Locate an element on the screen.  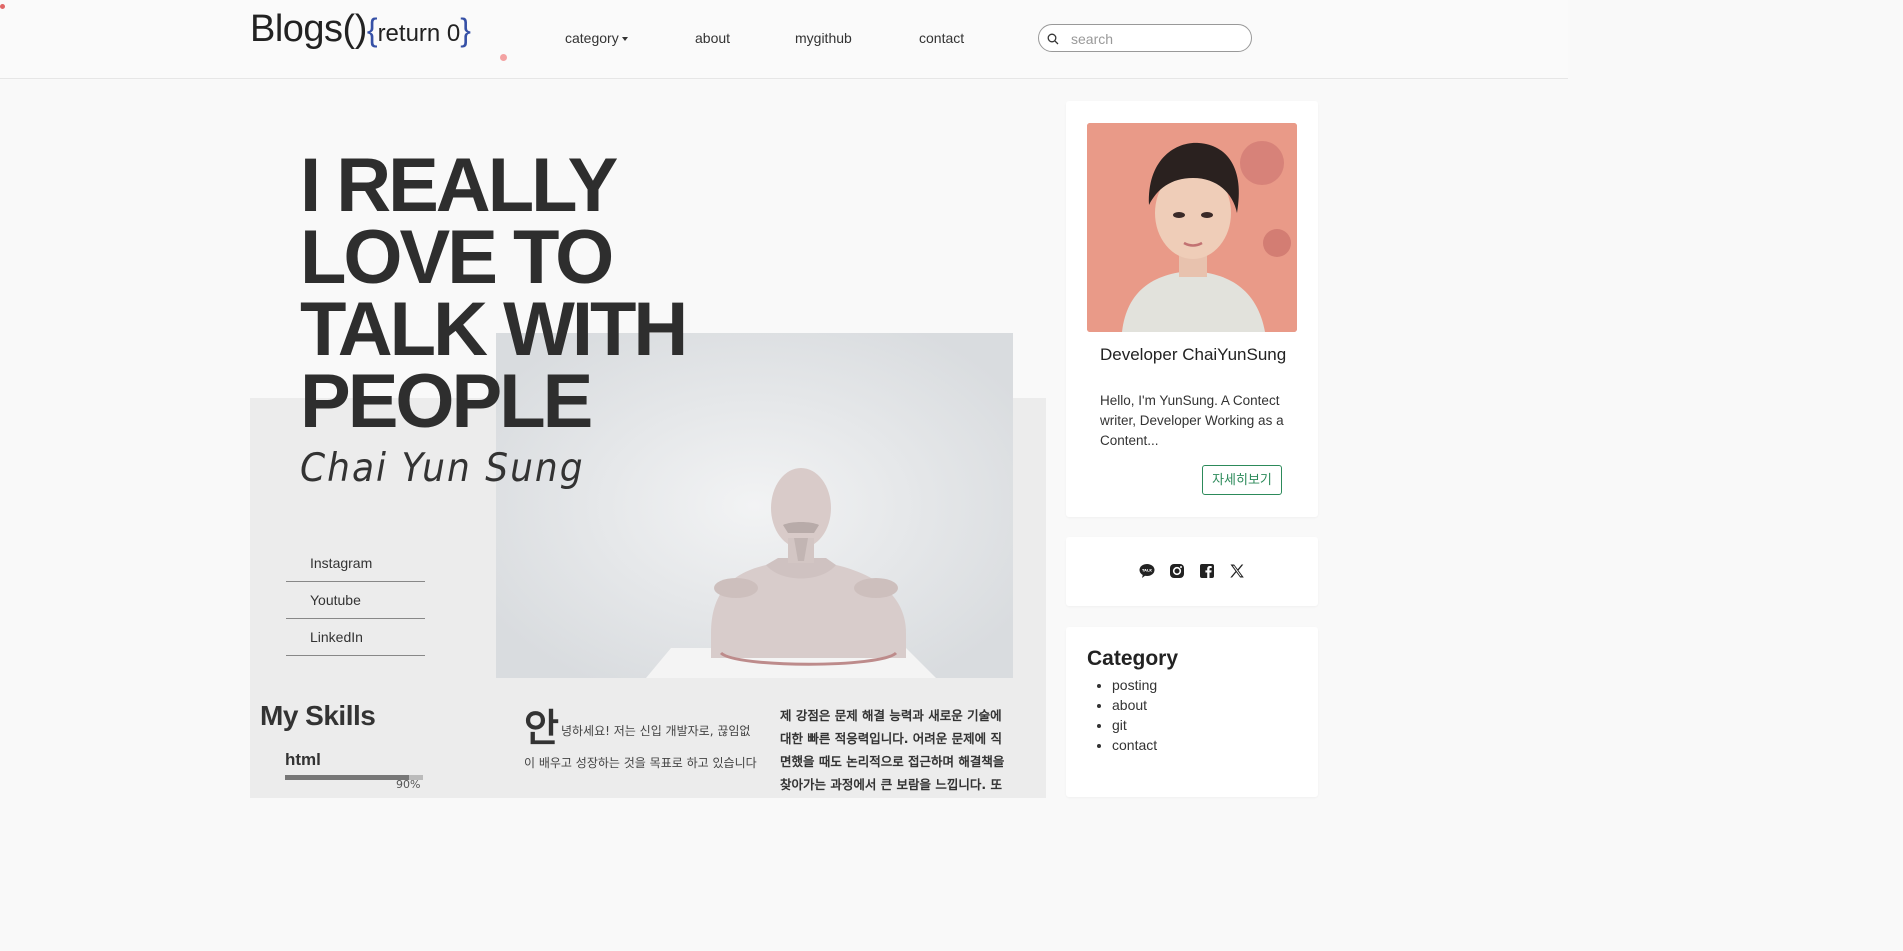
search-input is located at coordinates (1156, 39).